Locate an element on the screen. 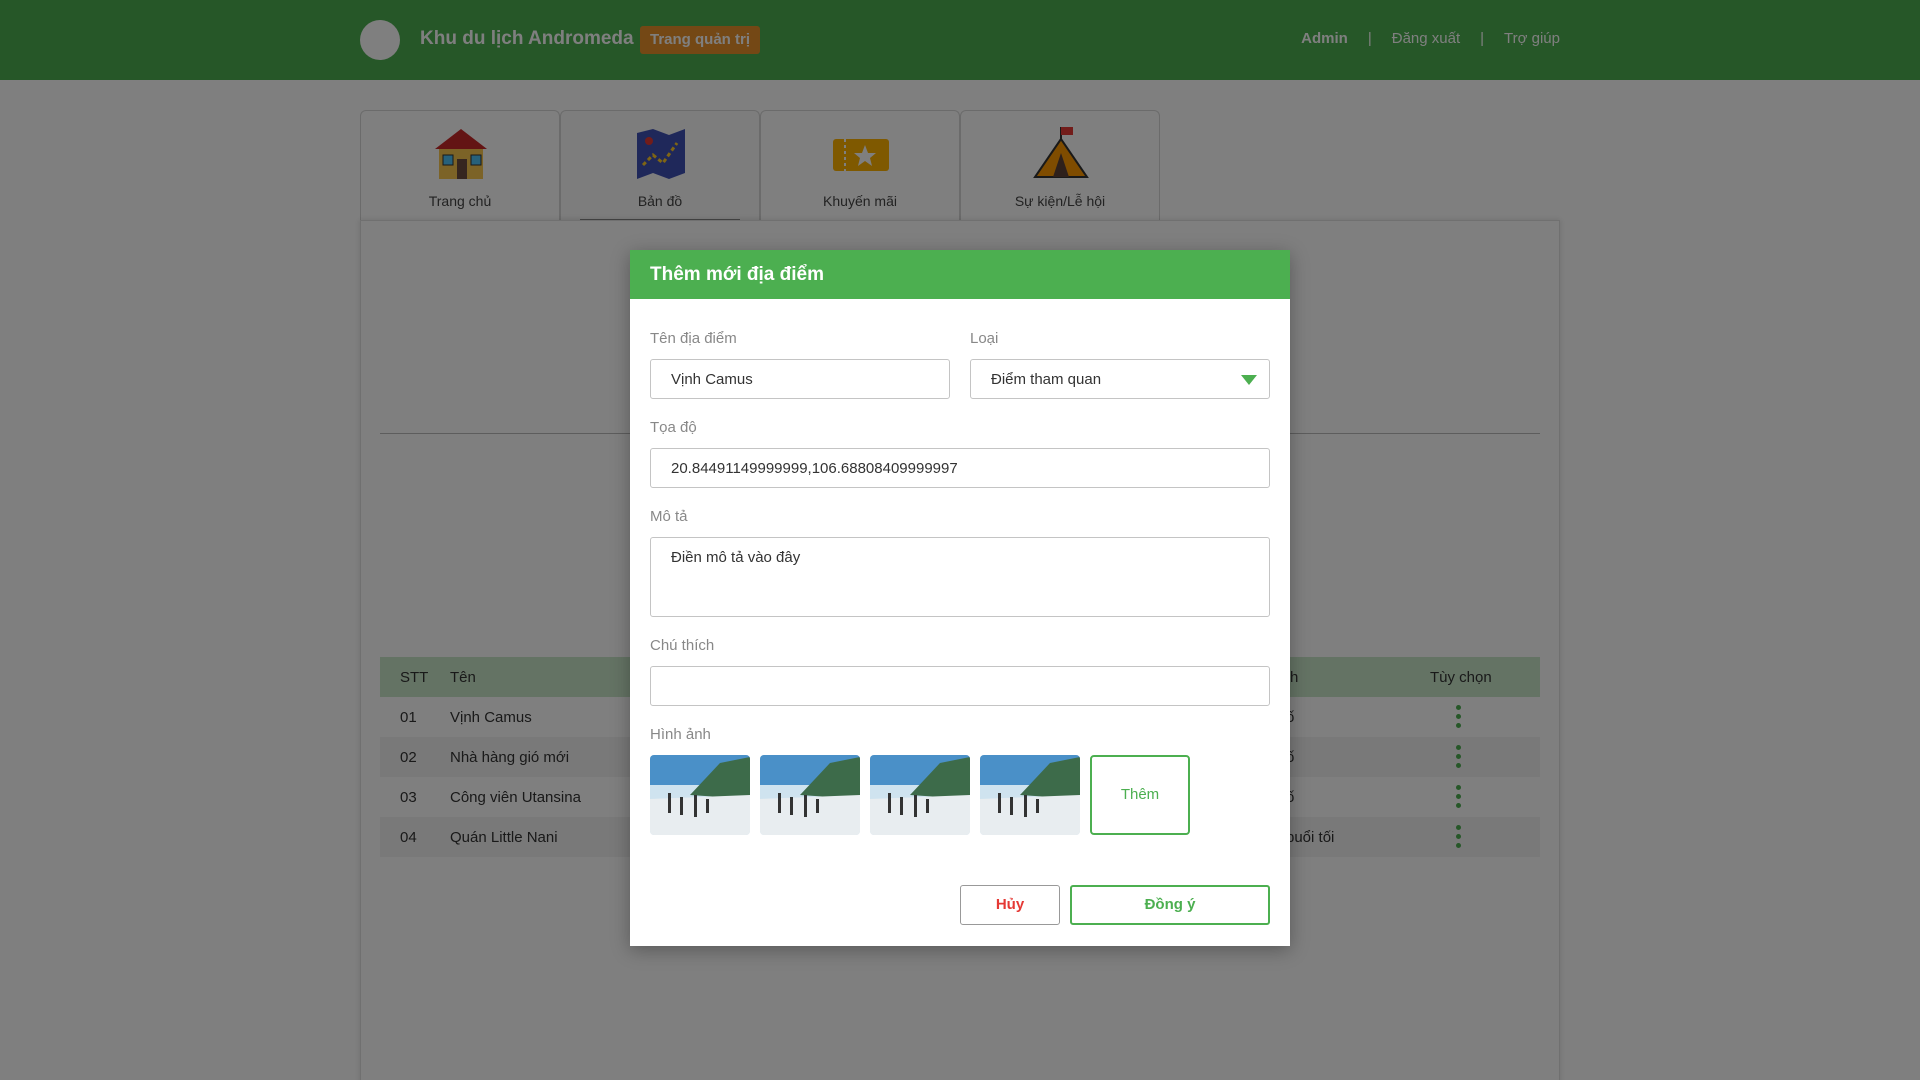 This screenshot has width=1920, height=1080. desc-label: Mô tả is located at coordinates (669, 516).